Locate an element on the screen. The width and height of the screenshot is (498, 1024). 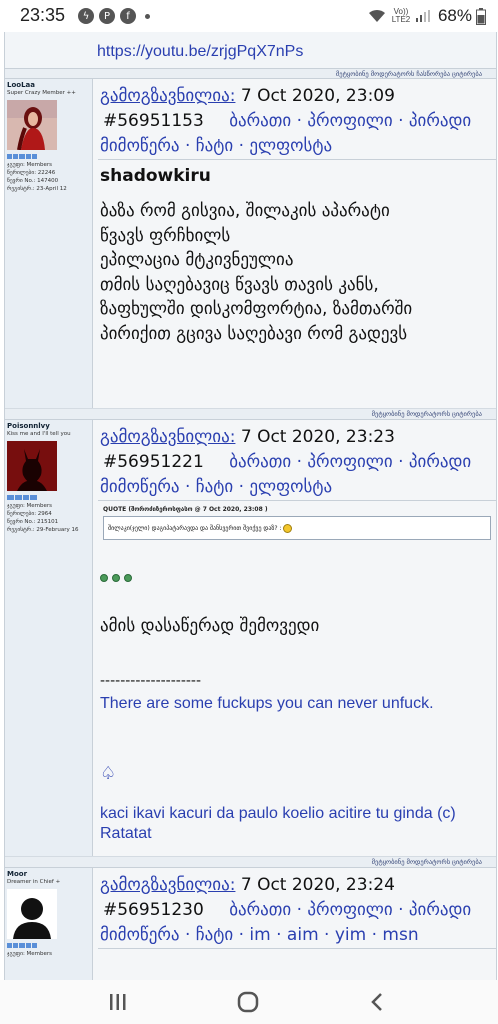
post-header: გამოგზავნილია: 7 Oct 2020, 23:23 is located at coordinates (247, 437).